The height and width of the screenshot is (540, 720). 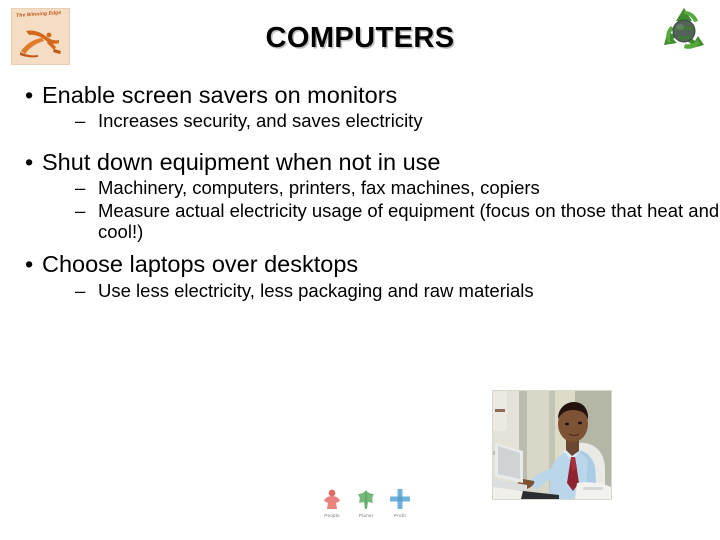 I want to click on page-title: COMPUTERS, so click(x=360, y=38).